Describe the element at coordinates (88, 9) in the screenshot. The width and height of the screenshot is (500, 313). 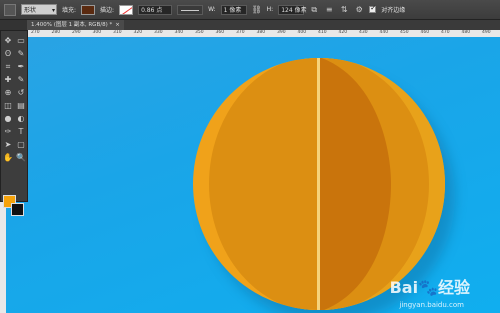
I see `fill-color-swatch` at that location.